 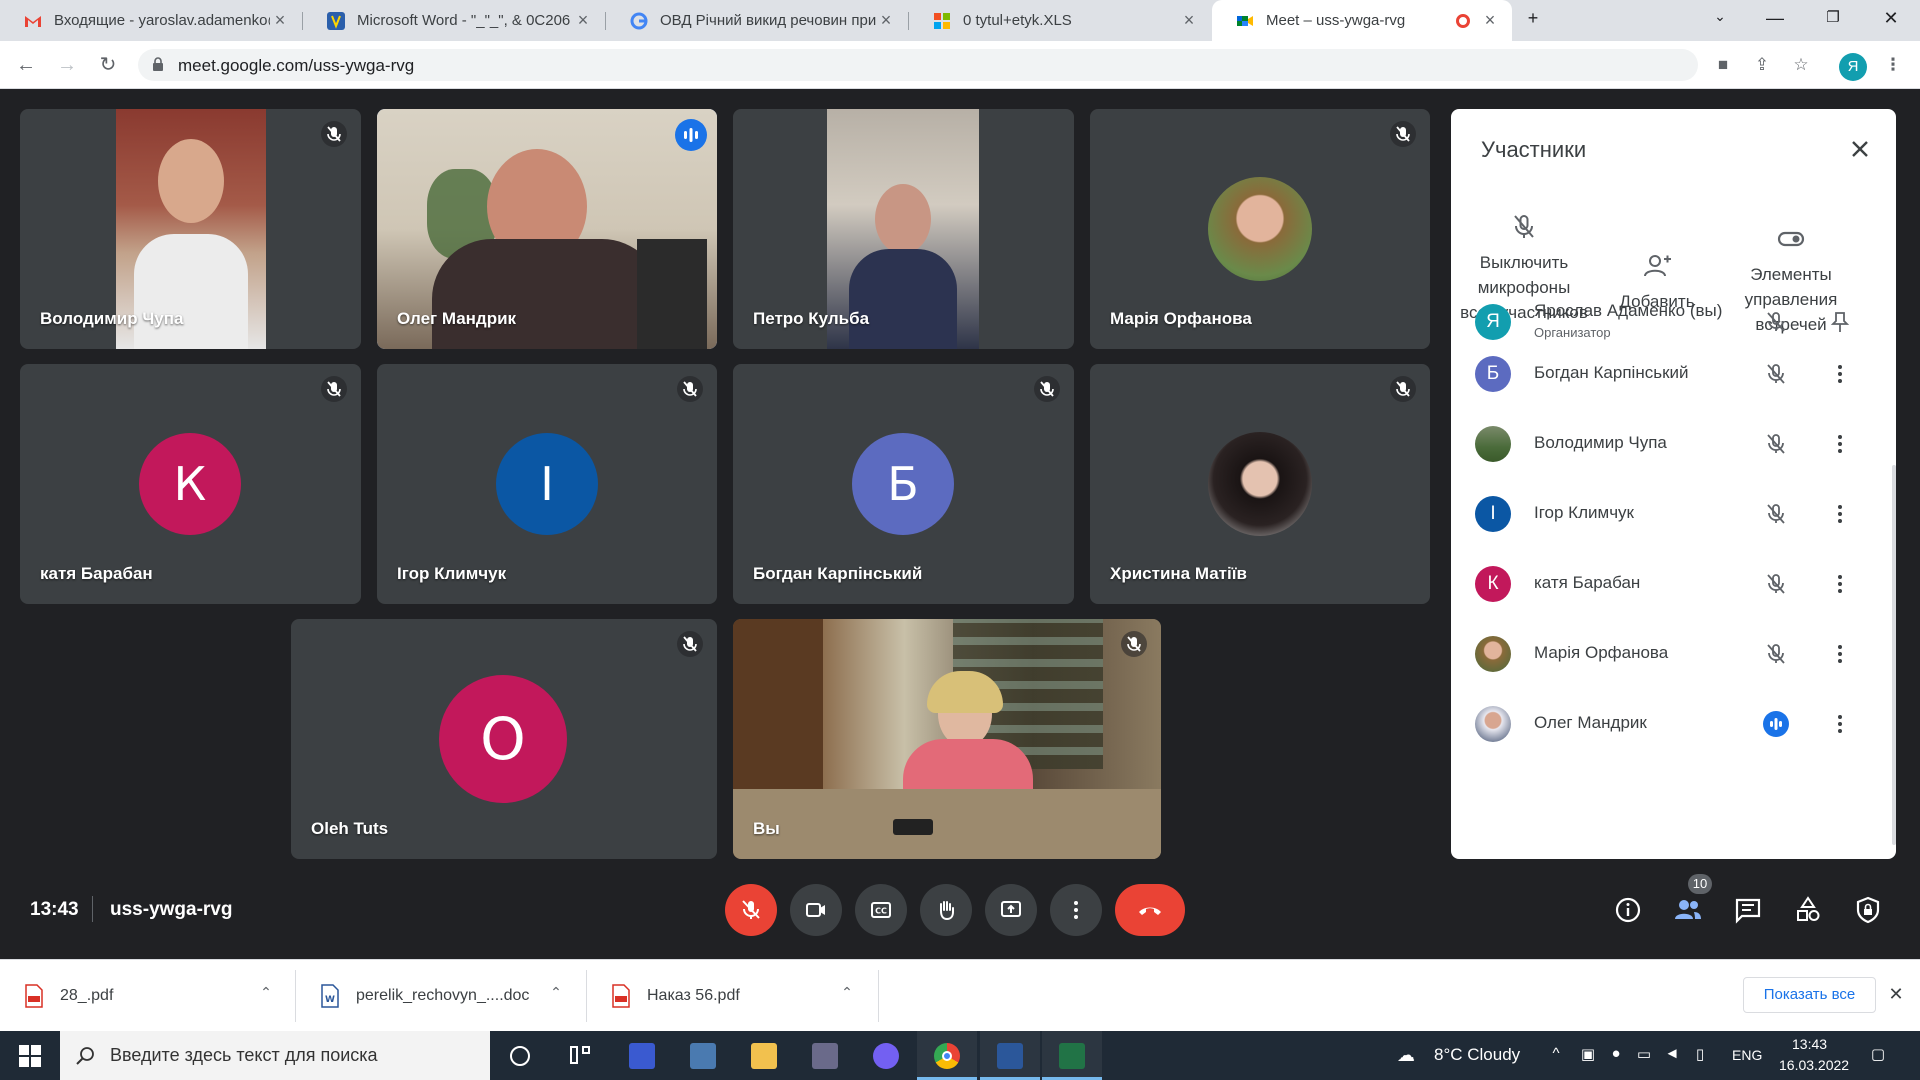 What do you see at coordinates (1893, 66) in the screenshot?
I see `menu-dots-icon: ⋮` at bounding box center [1893, 66].